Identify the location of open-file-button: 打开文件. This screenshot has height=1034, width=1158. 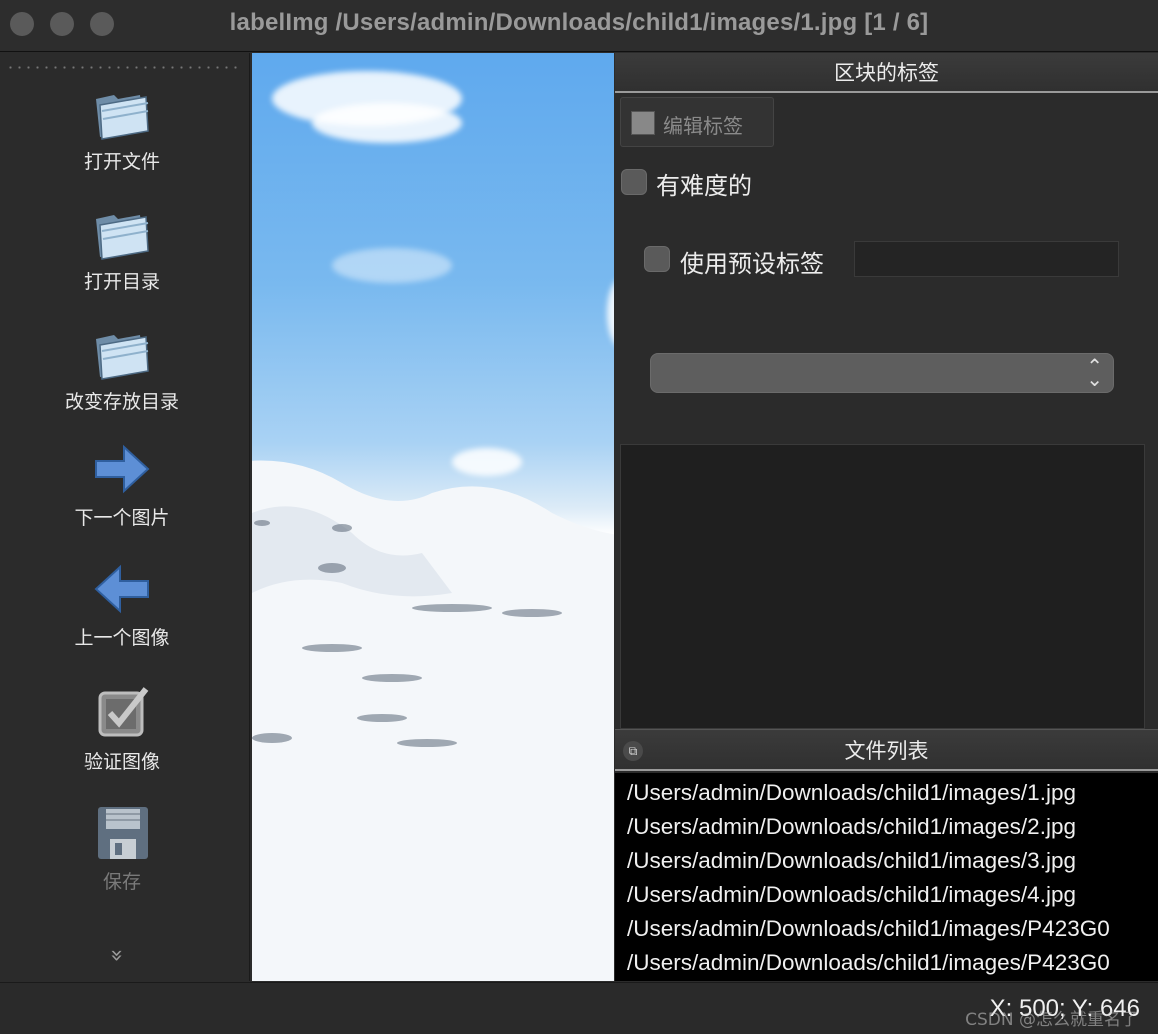
(122, 127).